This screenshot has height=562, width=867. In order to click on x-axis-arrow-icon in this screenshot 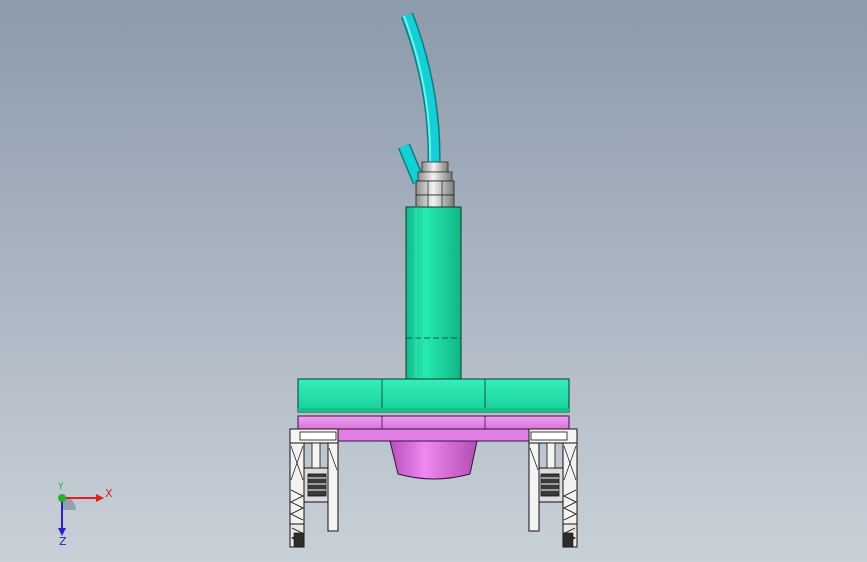, I will do `click(100, 498)`.